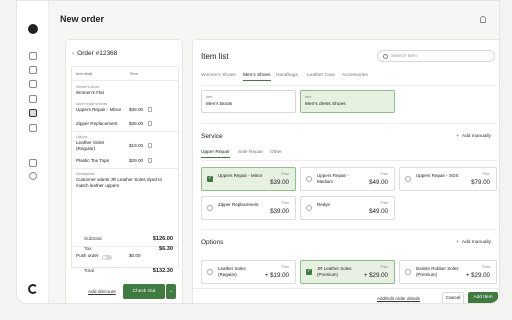  What do you see at coordinates (33, 152) in the screenshot?
I see `sidebar` at bounding box center [33, 152].